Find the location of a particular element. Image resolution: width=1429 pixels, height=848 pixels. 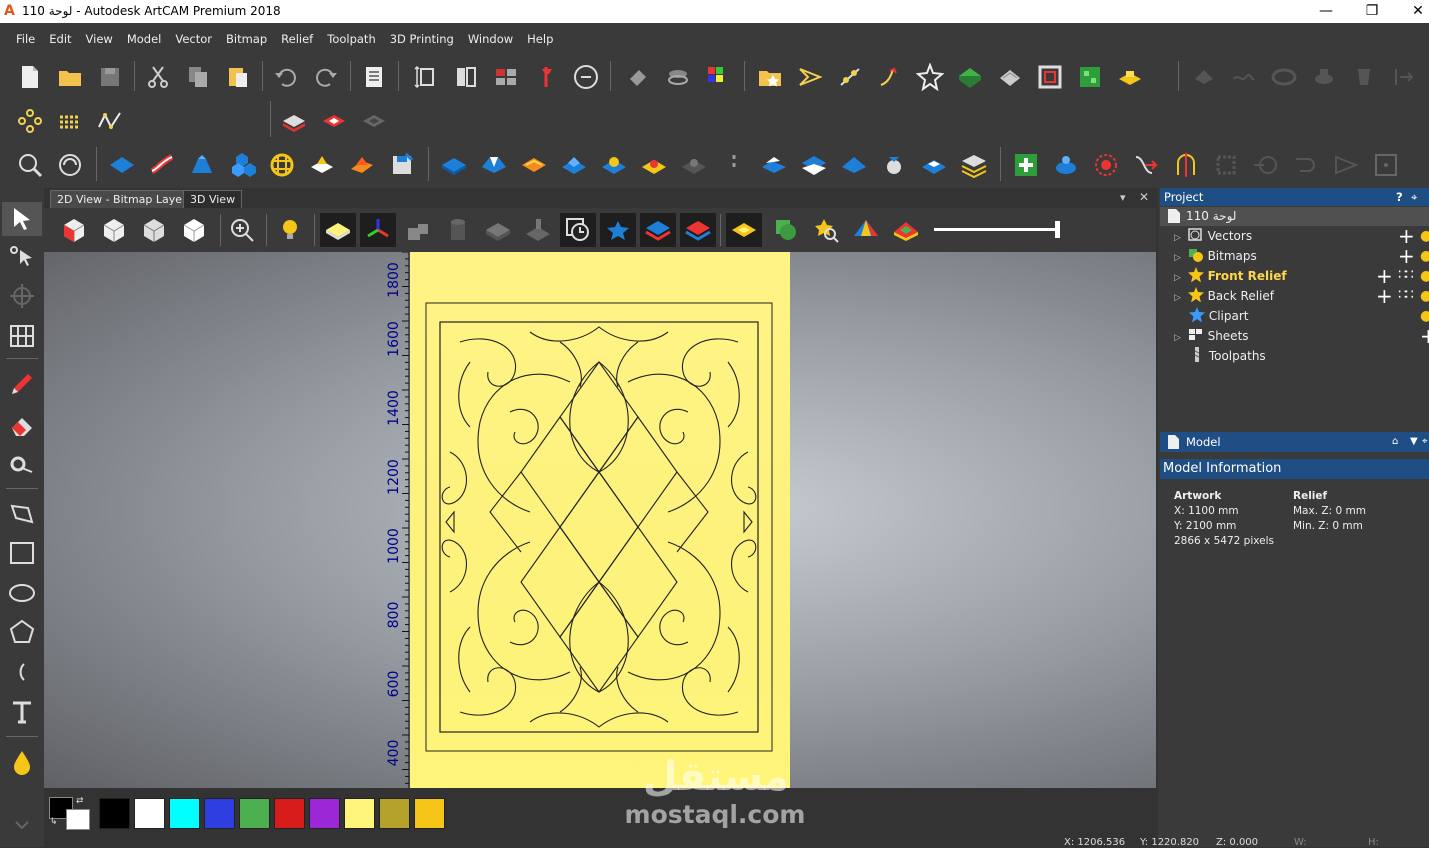

project-root-label: لوحة 110 is located at coordinates (1211, 216).